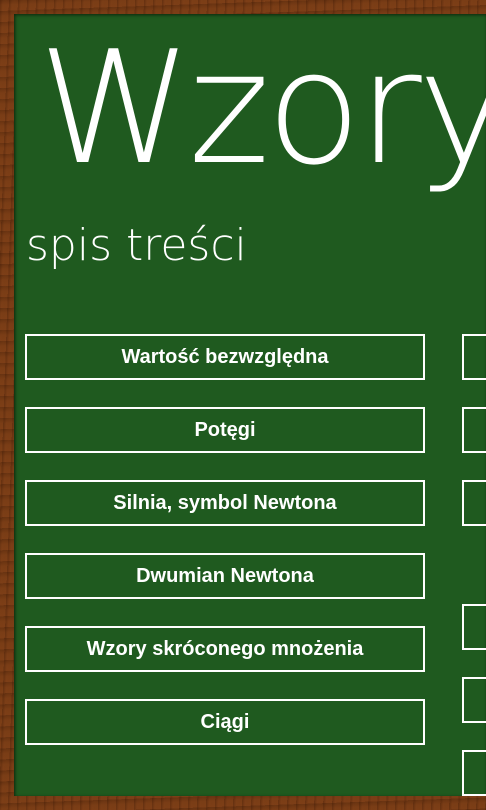 Image resolution: width=486 pixels, height=810 pixels. Describe the element at coordinates (225, 722) in the screenshot. I see `topic-button-sequences: Ciągi` at that location.